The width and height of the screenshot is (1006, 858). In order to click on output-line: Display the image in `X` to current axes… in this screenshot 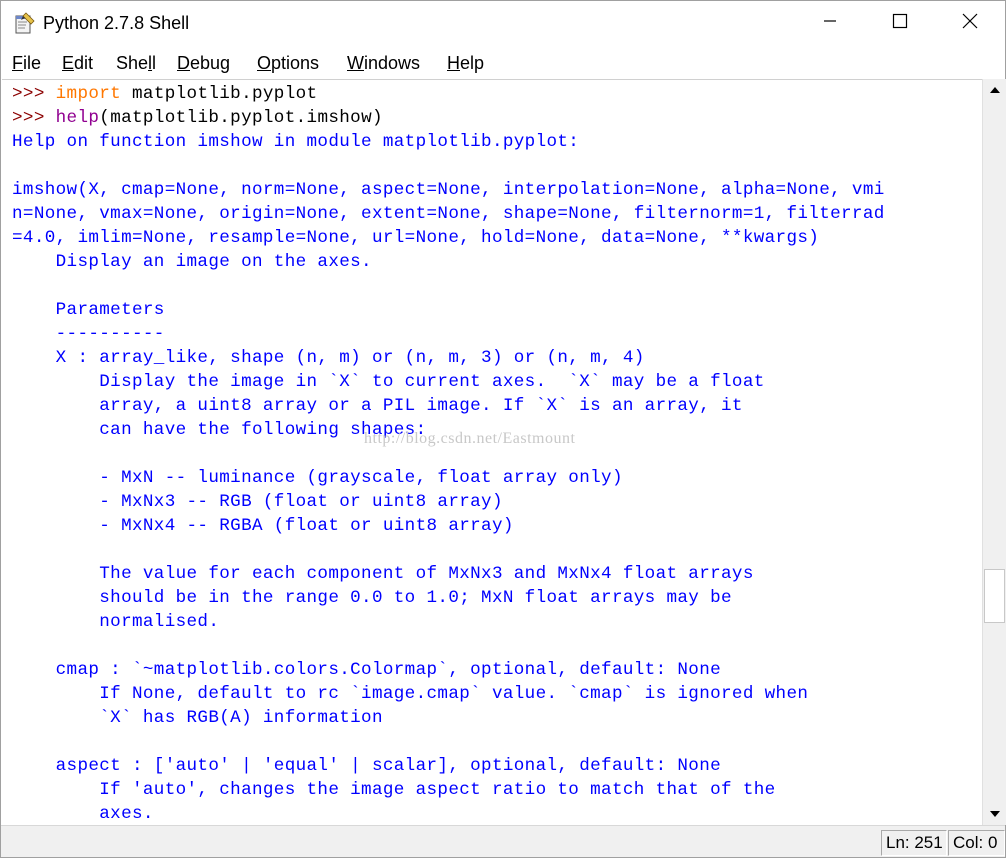, I will do `click(388, 382)`.